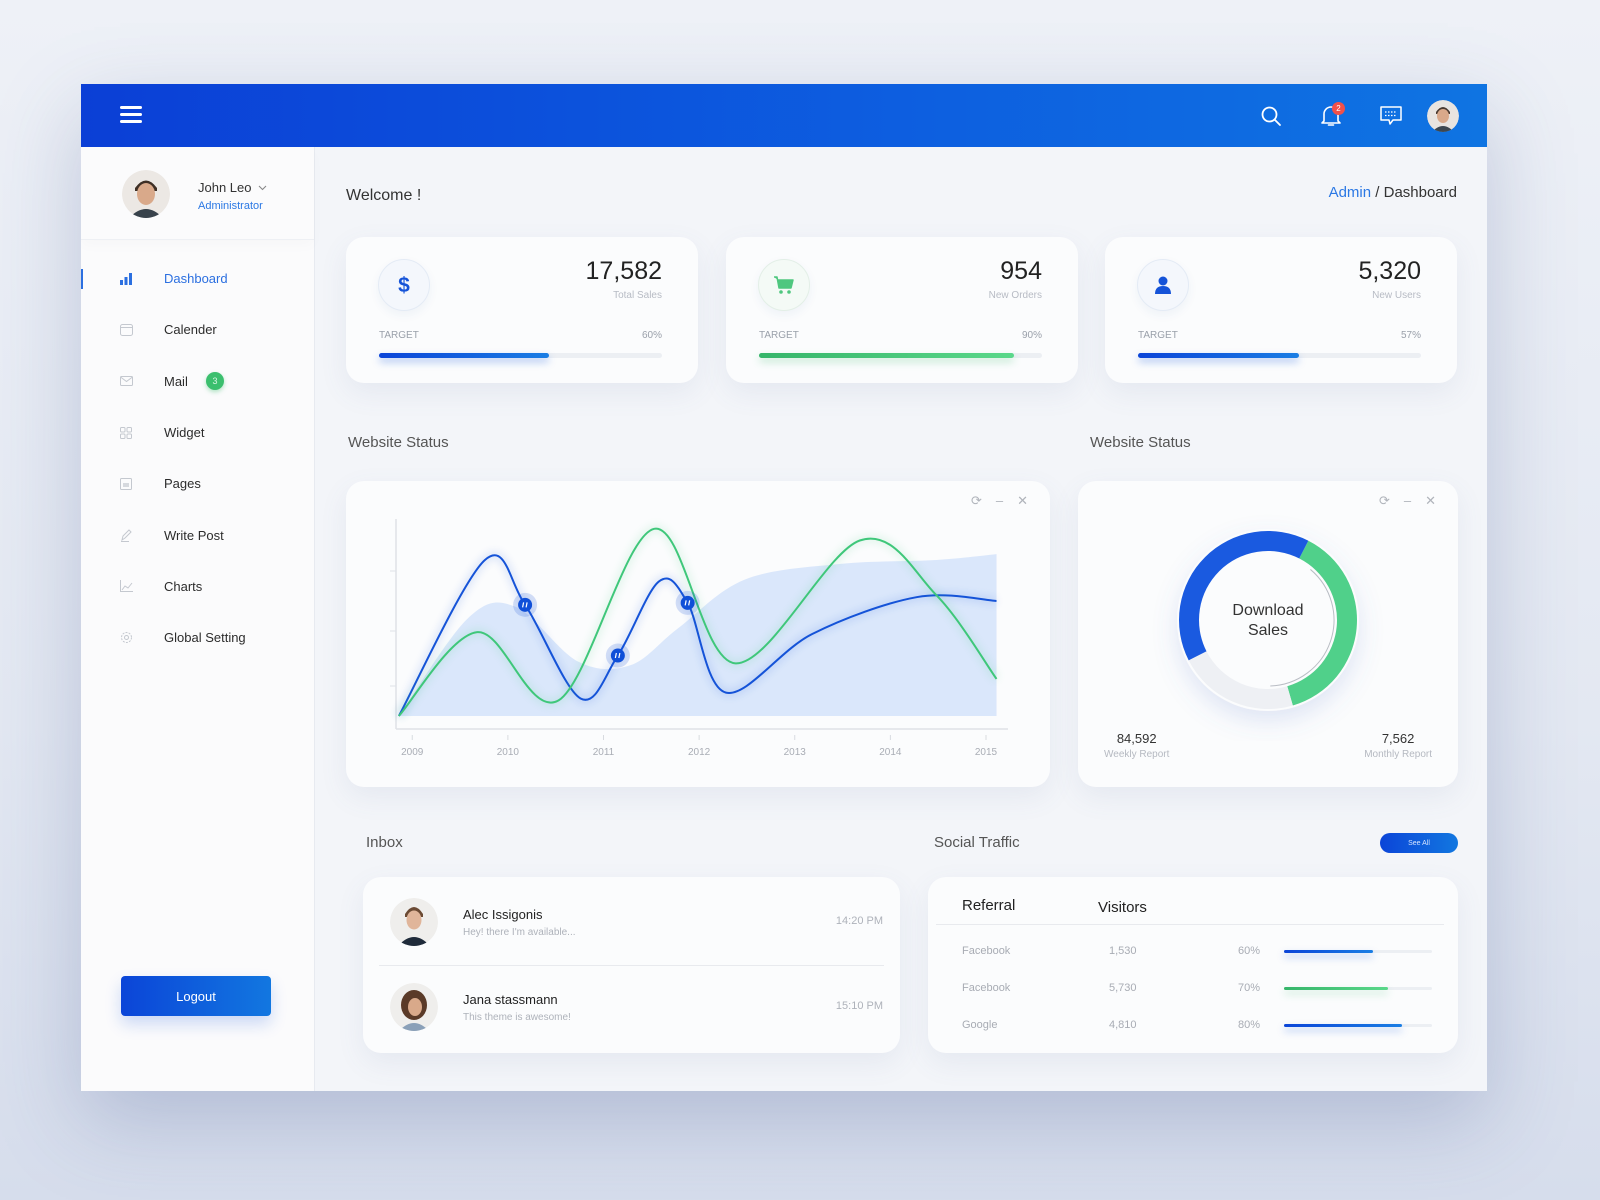  I want to click on x-tick-label: 2015, so click(986, 752).